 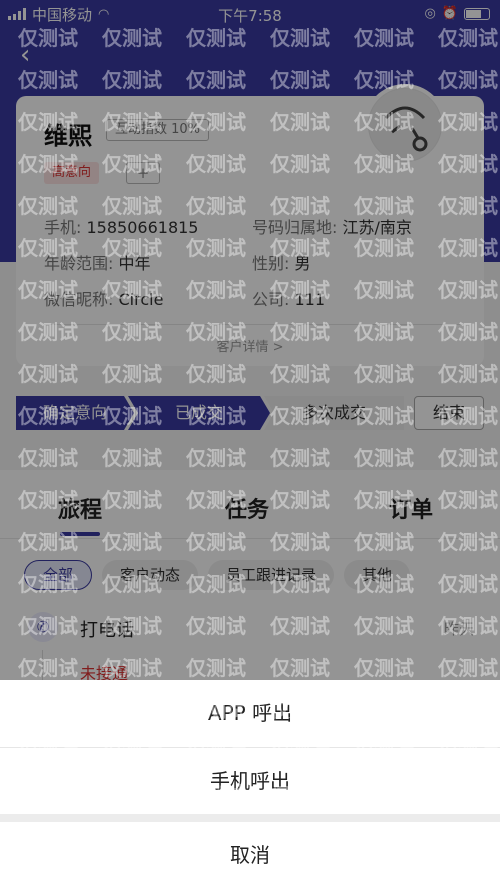 What do you see at coordinates (250, 855) in the screenshot?
I see `cancel-button: 取消` at bounding box center [250, 855].